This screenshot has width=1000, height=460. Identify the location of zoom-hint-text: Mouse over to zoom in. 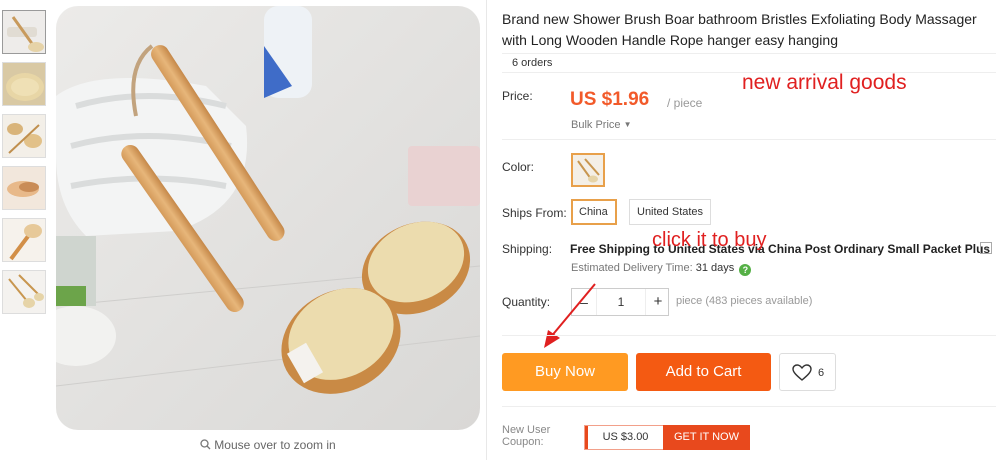
(275, 445).